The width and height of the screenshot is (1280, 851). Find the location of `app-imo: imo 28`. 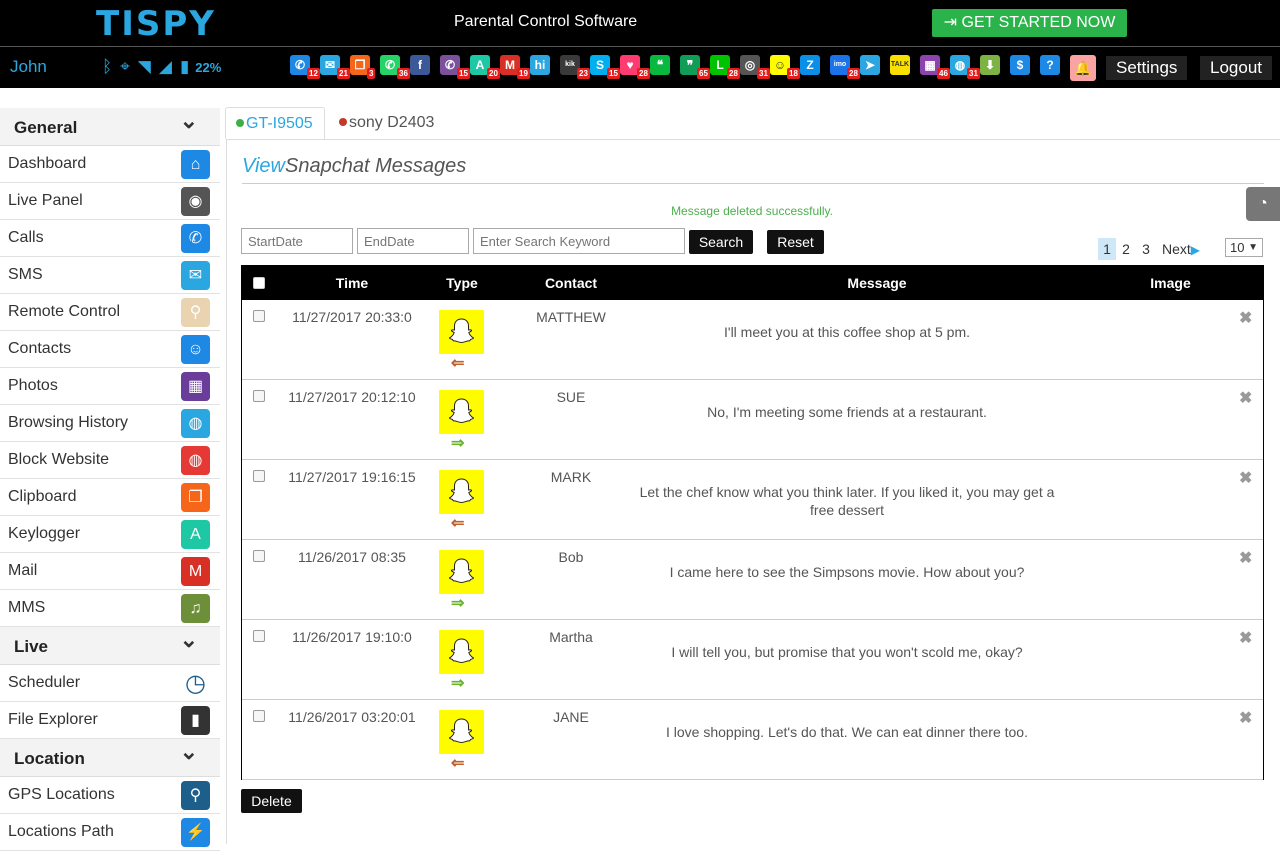

app-imo: imo 28 is located at coordinates (845, 67).